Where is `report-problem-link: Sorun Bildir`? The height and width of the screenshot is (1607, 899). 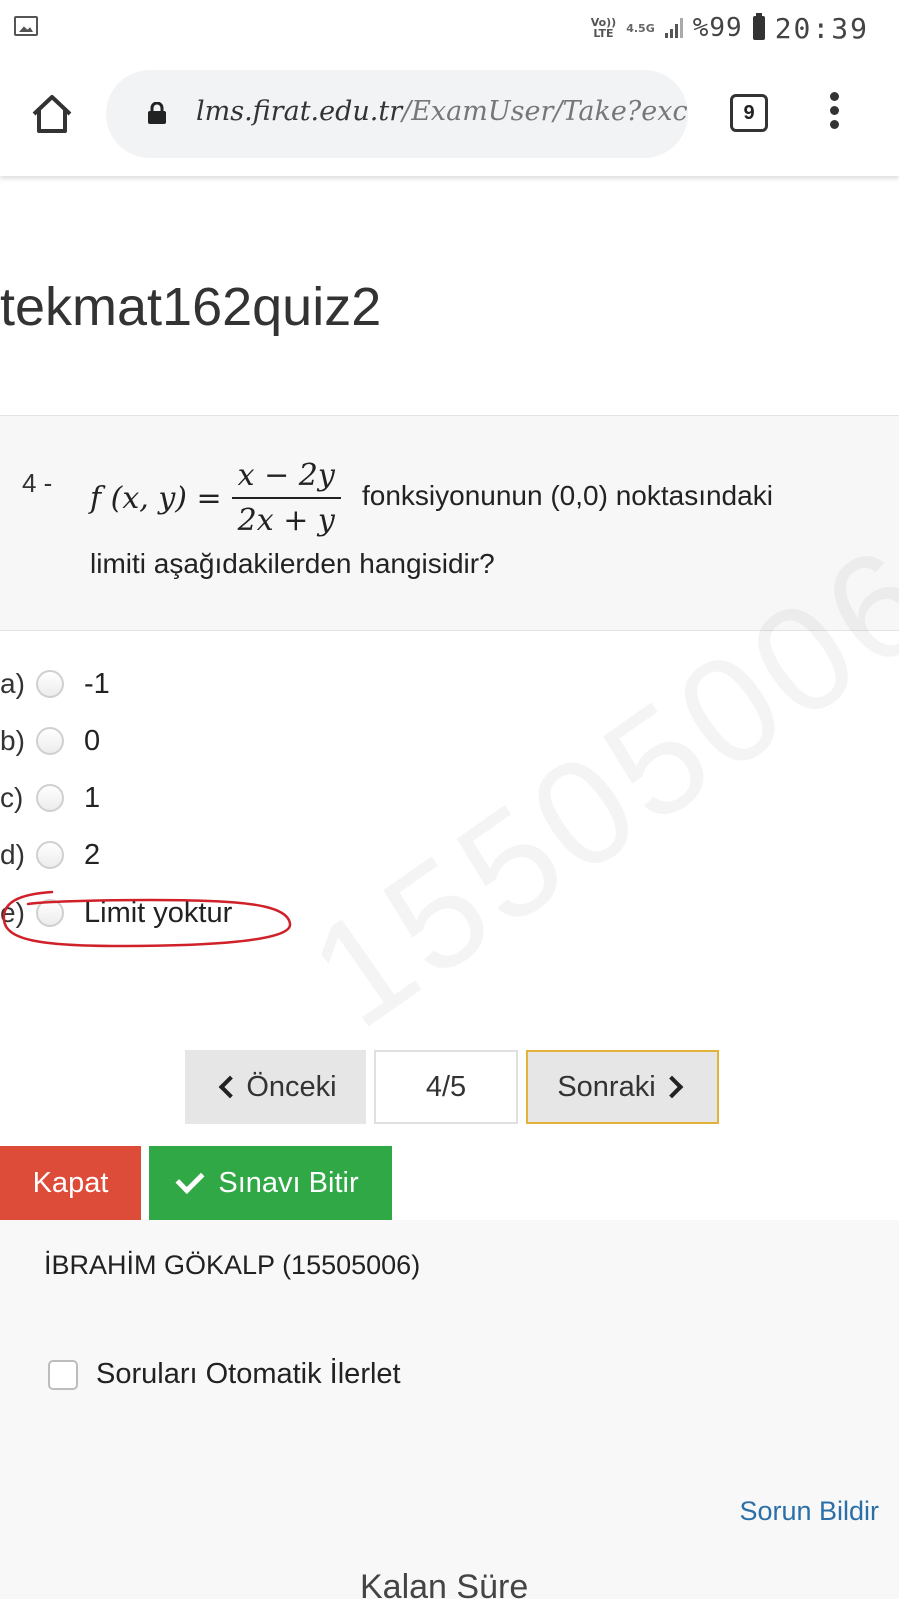
report-problem-link: Sorun Bildir is located at coordinates (809, 1511).